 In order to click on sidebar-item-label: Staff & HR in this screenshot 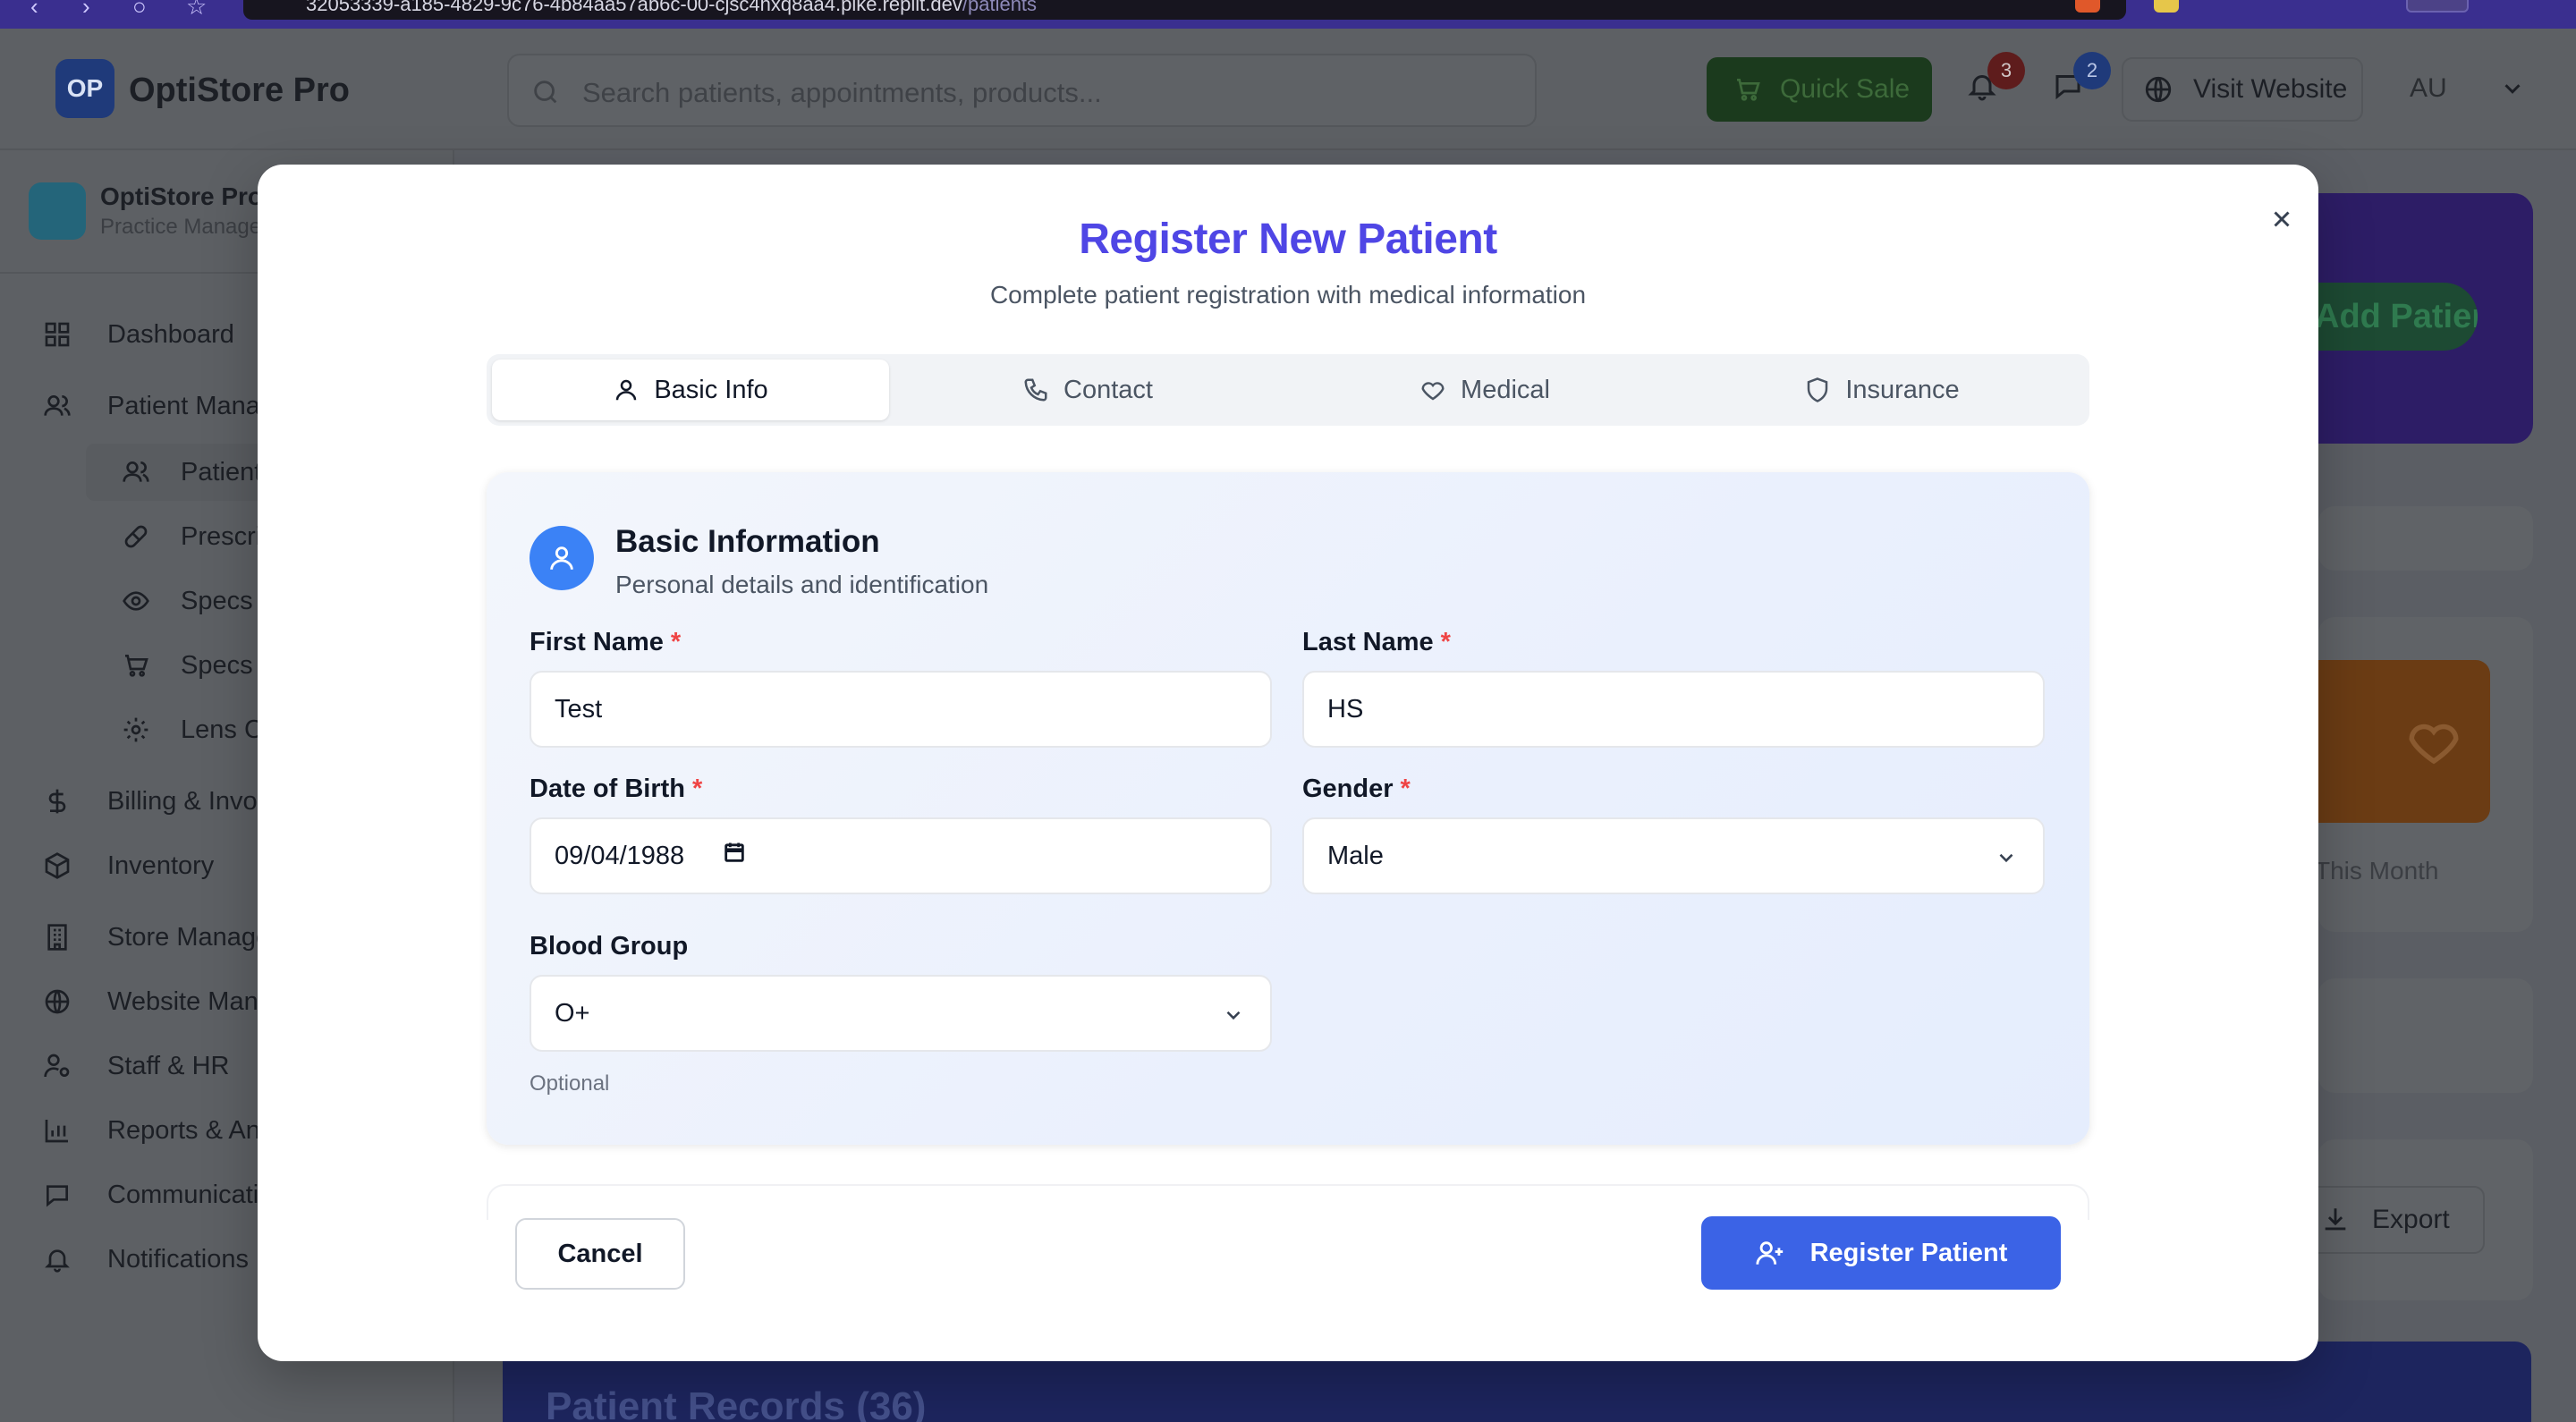, I will do `click(168, 1065)`.